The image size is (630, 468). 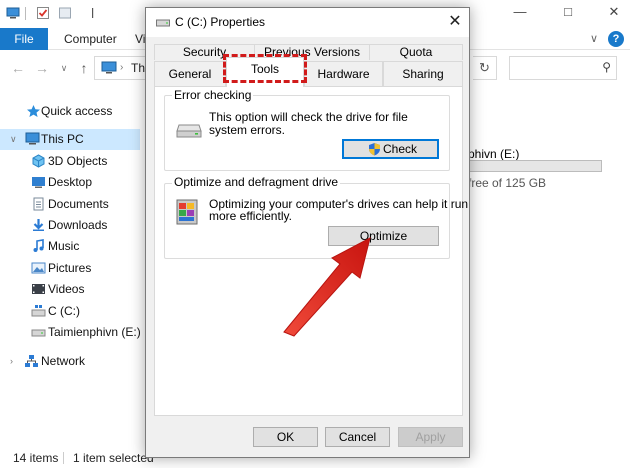 I want to click on error-checking-description-line2: system errors., so click(x=247, y=130).